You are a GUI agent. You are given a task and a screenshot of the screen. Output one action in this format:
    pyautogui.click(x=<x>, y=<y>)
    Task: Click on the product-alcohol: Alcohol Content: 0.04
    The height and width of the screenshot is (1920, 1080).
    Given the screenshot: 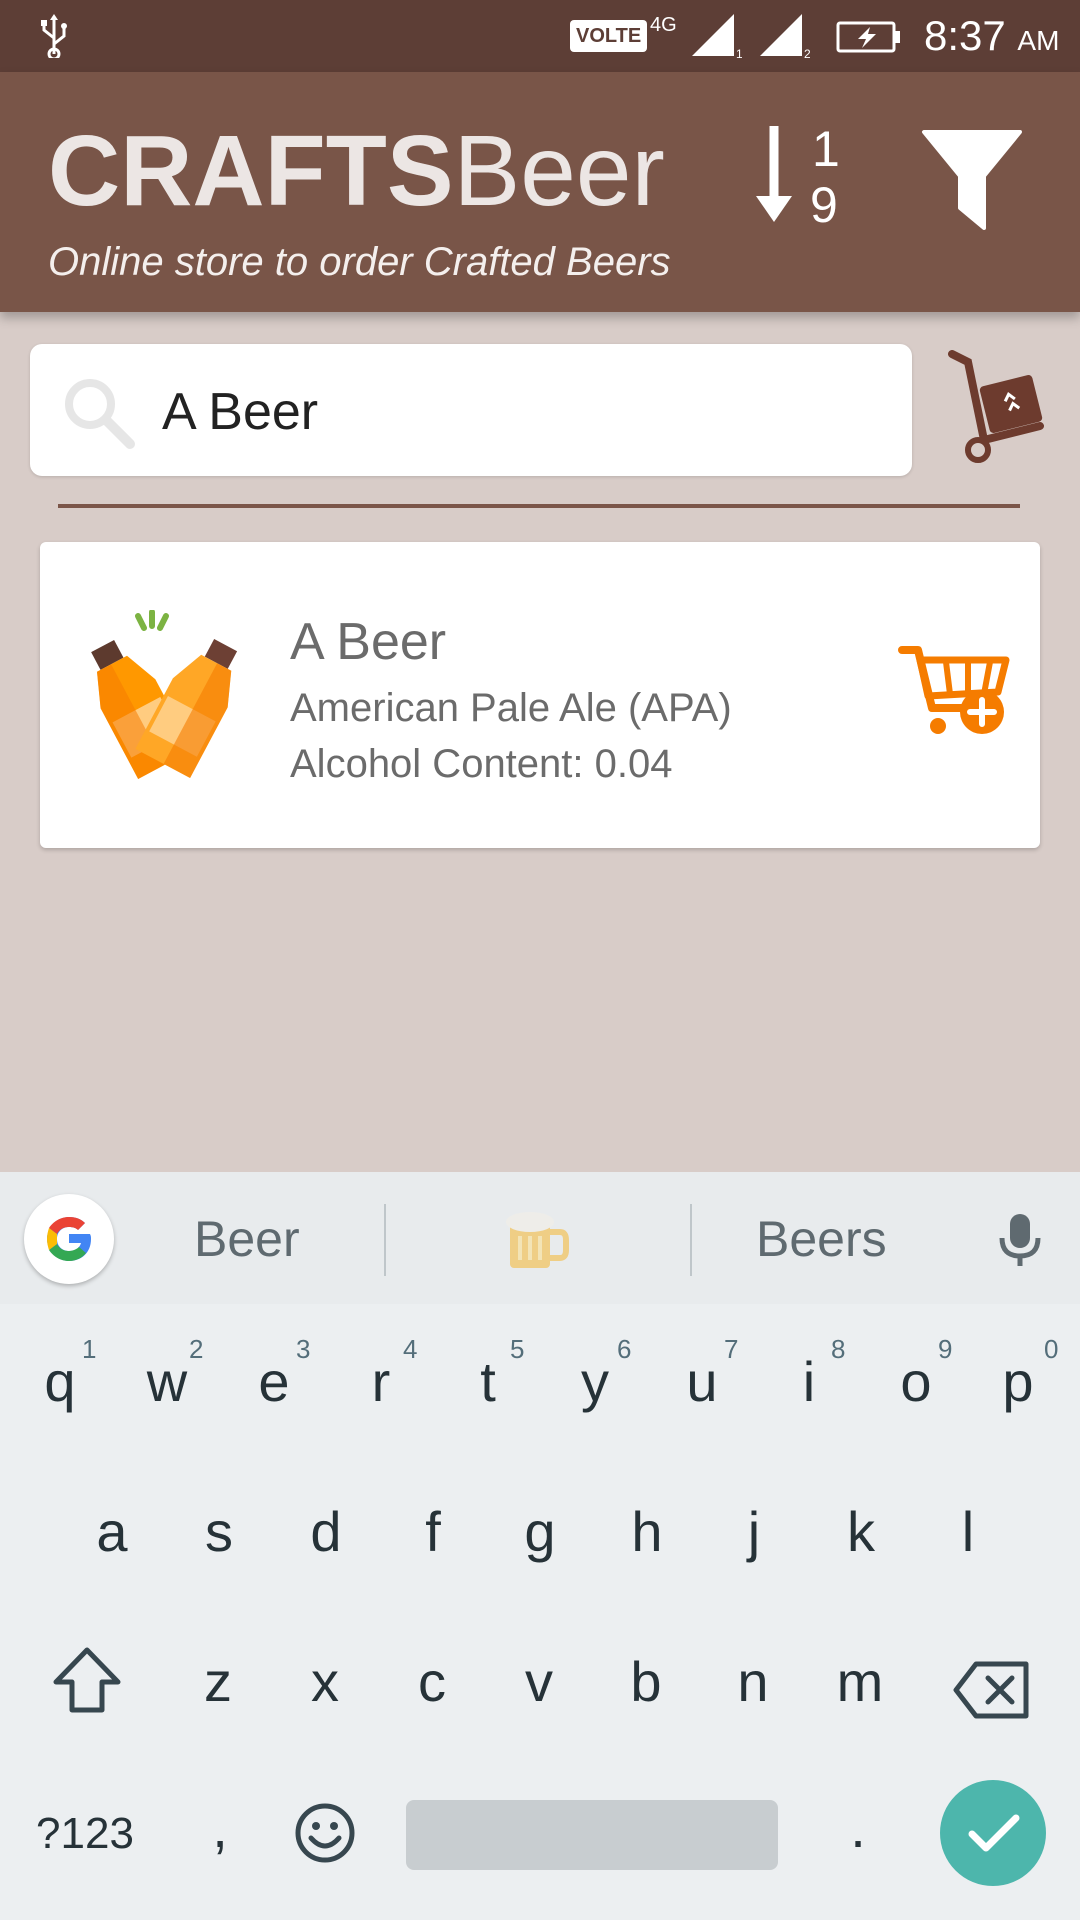 What is the action you would take?
    pyautogui.click(x=481, y=764)
    